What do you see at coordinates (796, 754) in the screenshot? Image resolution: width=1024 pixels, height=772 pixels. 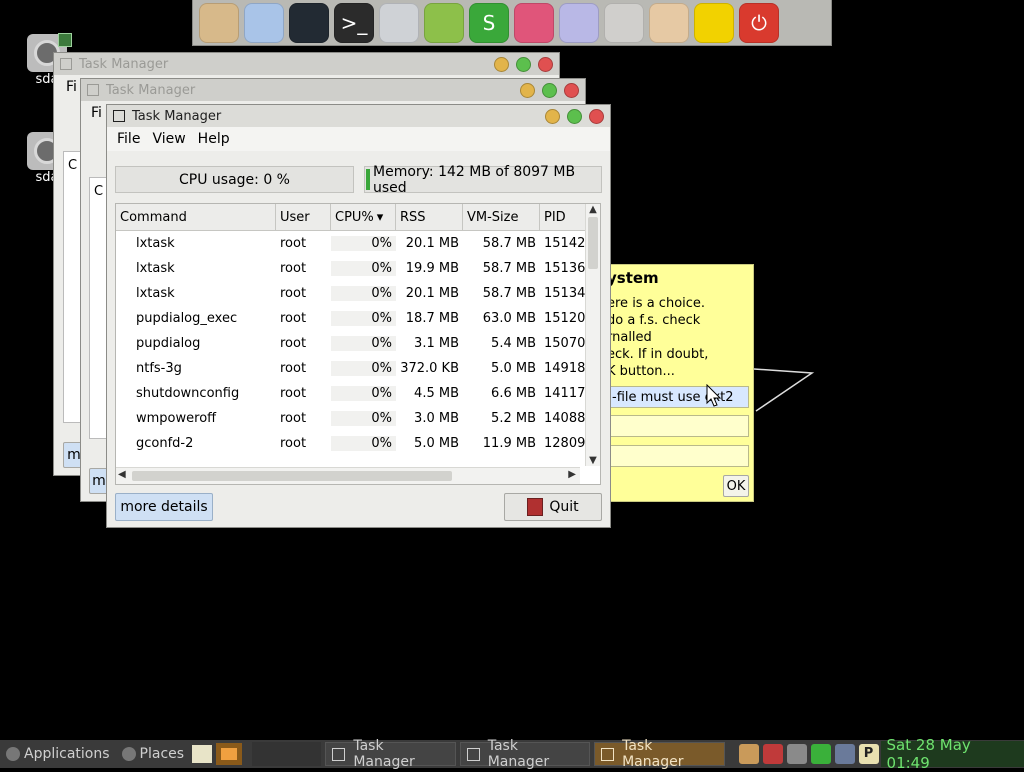 I see `volume-tray-icon` at bounding box center [796, 754].